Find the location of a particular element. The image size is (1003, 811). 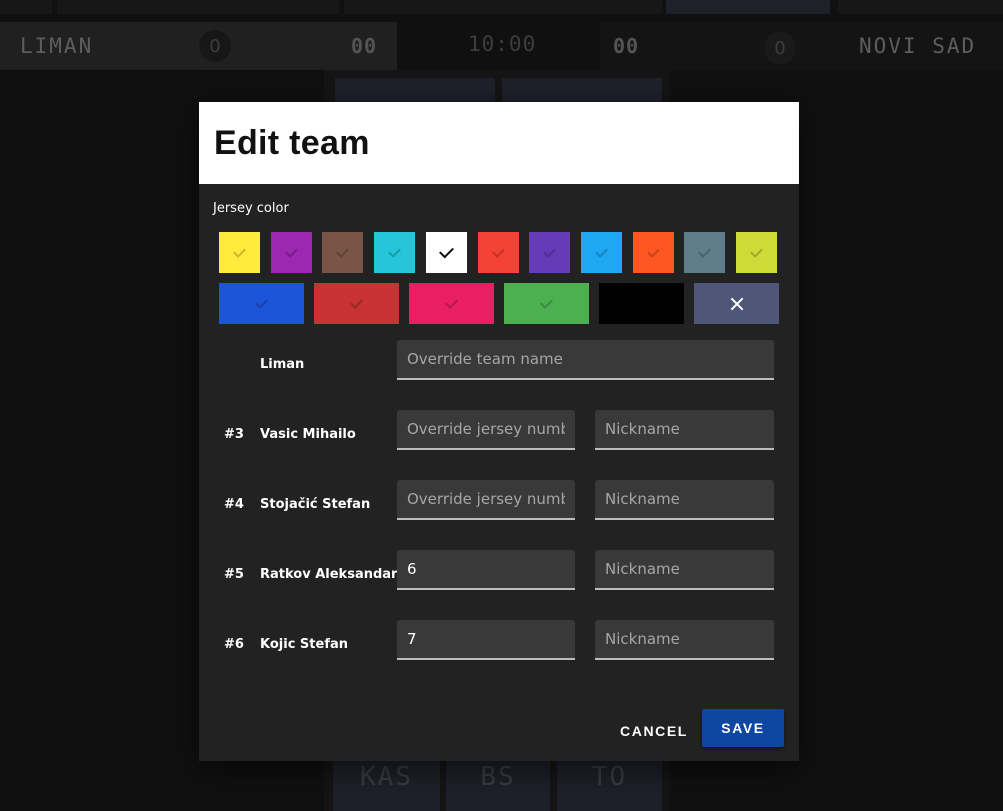

player-number: #3 is located at coordinates (234, 434).